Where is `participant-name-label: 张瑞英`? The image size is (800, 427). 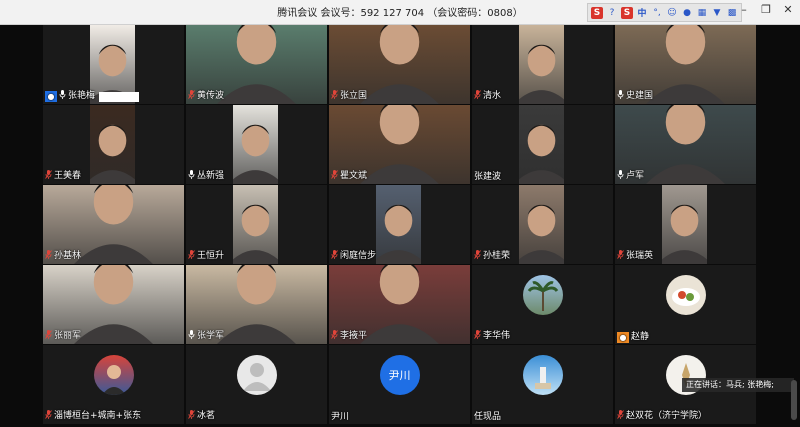
participant-name-label: 张瑞英 is located at coordinates (635, 256).